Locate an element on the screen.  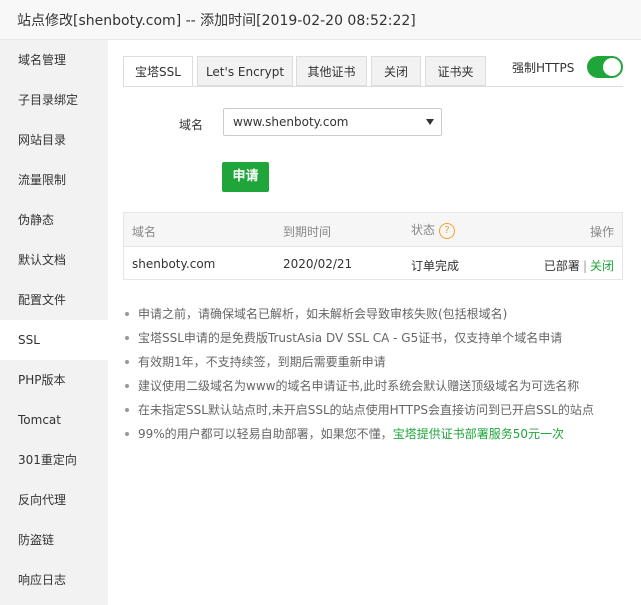
deploy-service-link: 宝塔提供证书部署服务50元一次 is located at coordinates (478, 434).